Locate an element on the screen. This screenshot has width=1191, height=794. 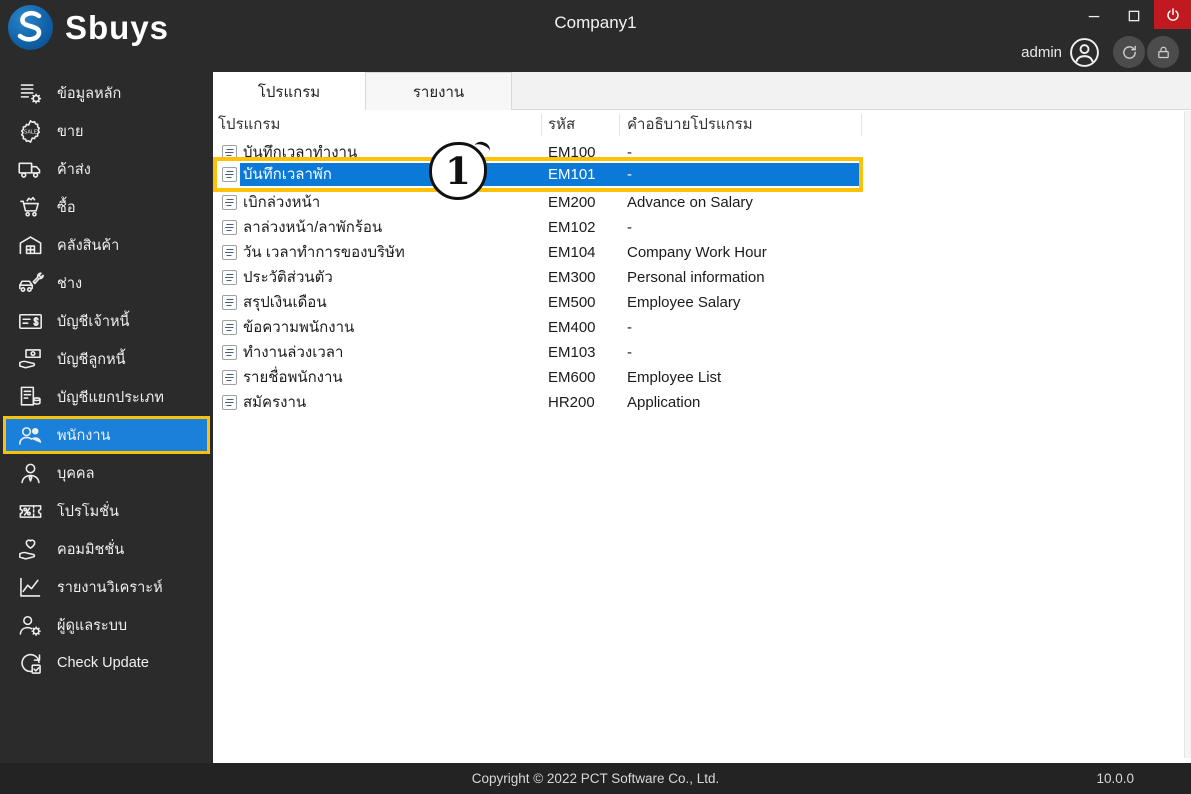
sidebar-item-accounts-receivable: บัญชีลูกหนี้ is located at coordinates (106, 359).